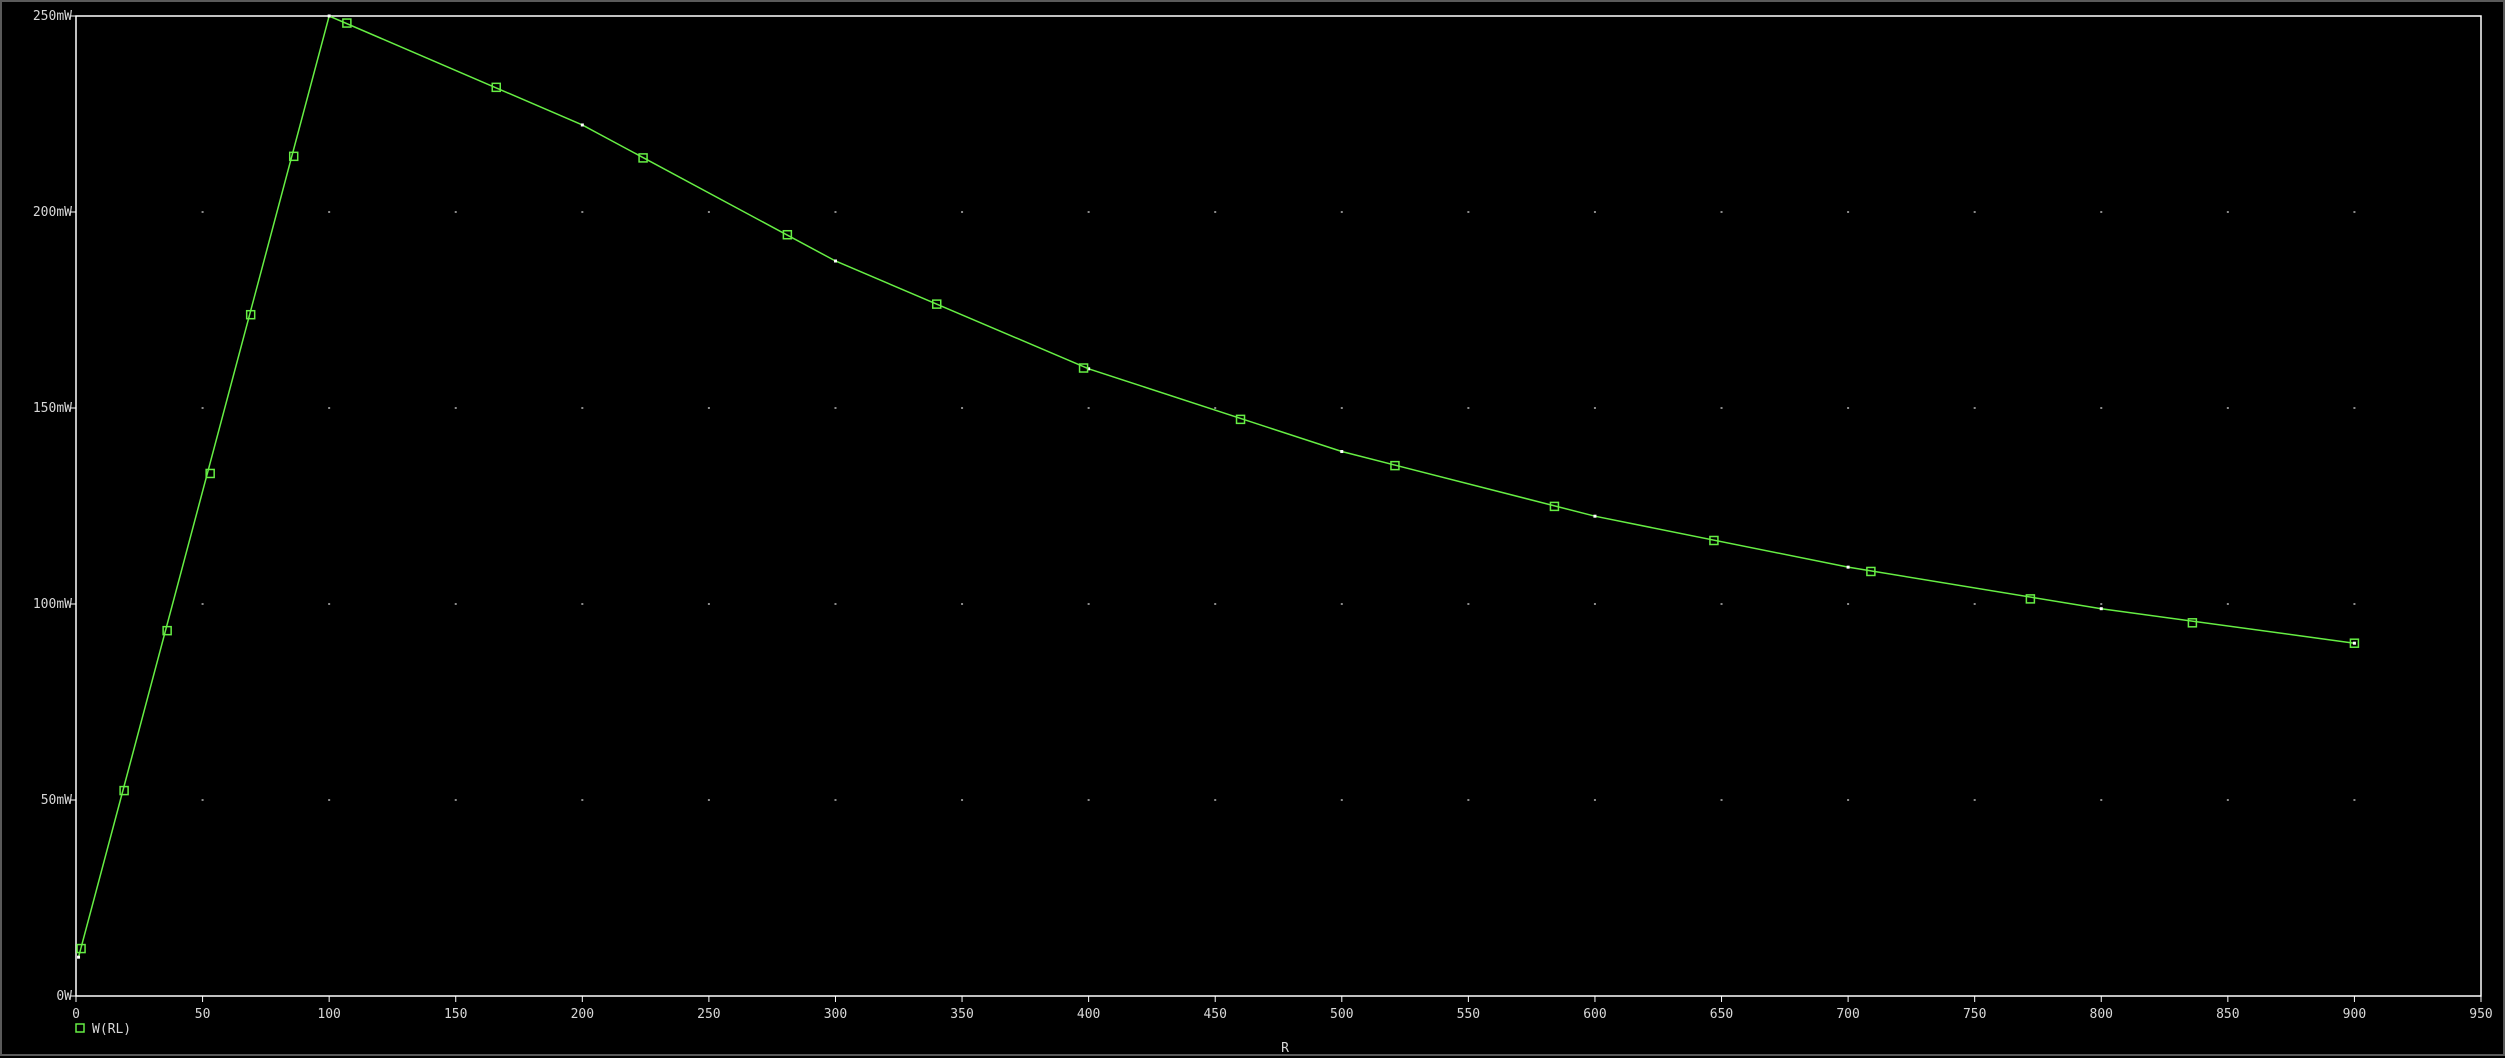 Image resolution: width=2505 pixels, height=1058 pixels. Describe the element at coordinates (582, 1014) in the screenshot. I see `x-tick-label: 200` at that location.